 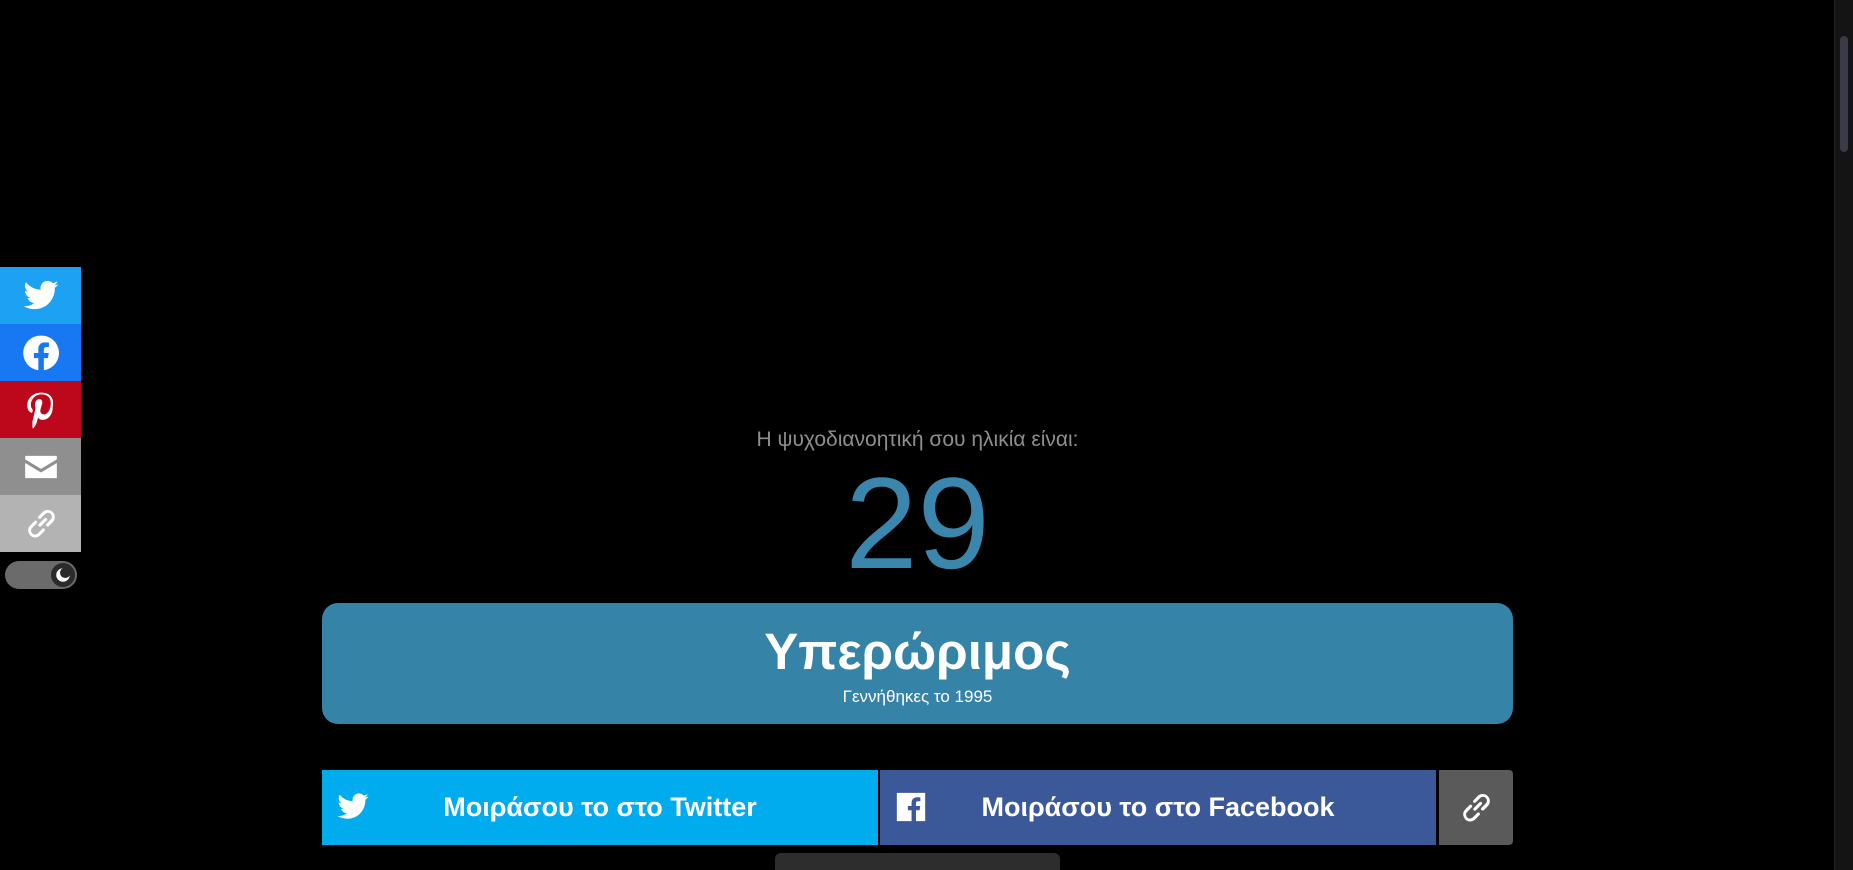 What do you see at coordinates (917, 651) in the screenshot?
I see `result-title: Υπερώριμος` at bounding box center [917, 651].